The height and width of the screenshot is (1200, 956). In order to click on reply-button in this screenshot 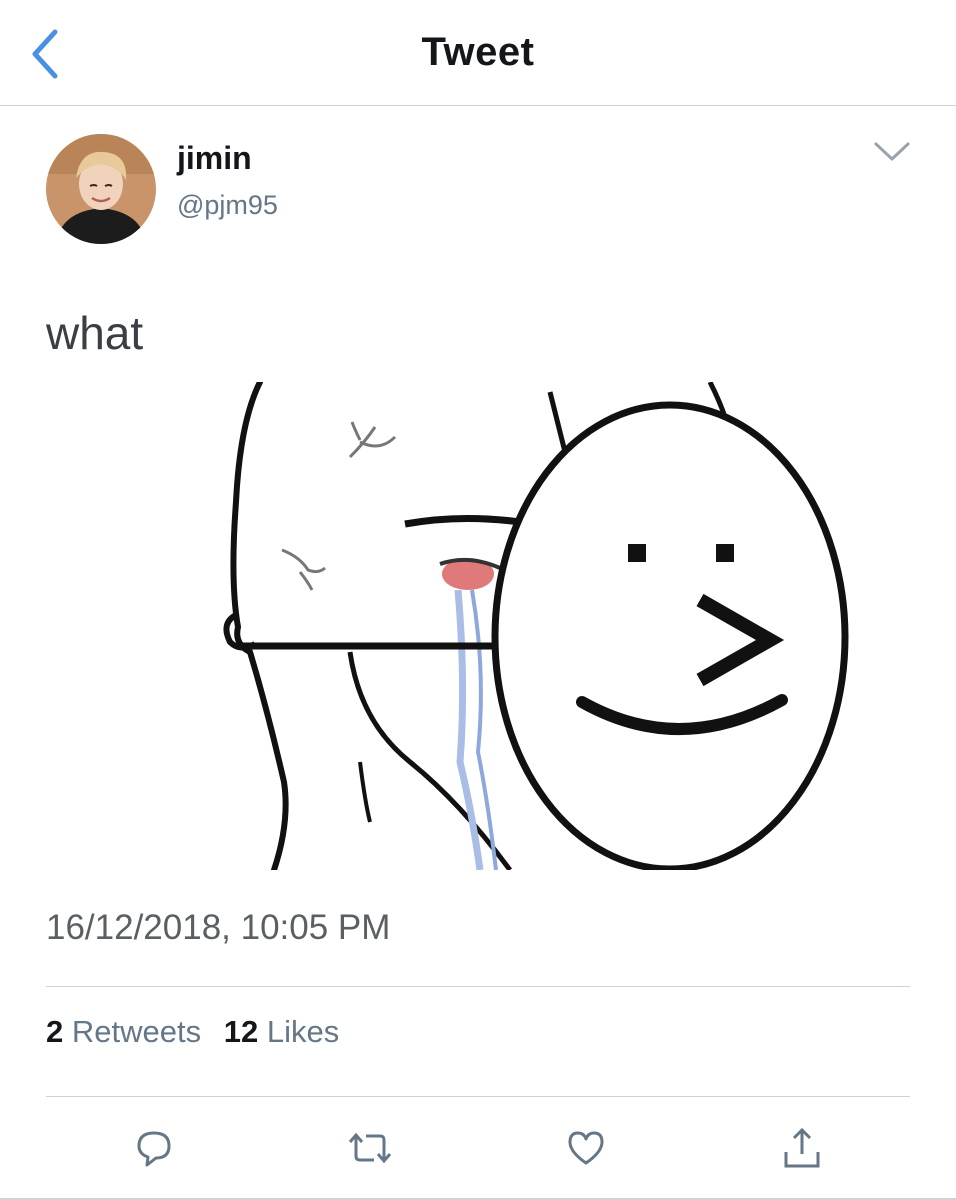, I will do `click(154, 1148)`.